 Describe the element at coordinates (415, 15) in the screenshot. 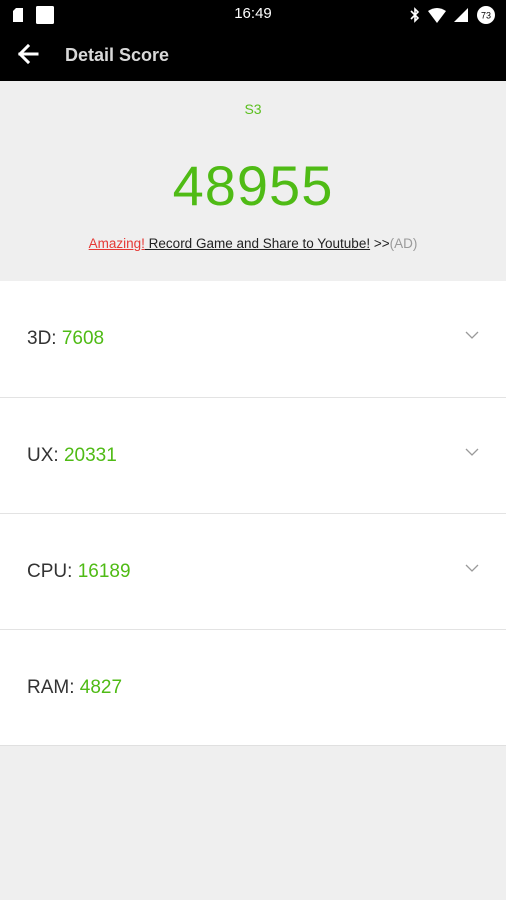

I see `bluetooth-icon` at that location.